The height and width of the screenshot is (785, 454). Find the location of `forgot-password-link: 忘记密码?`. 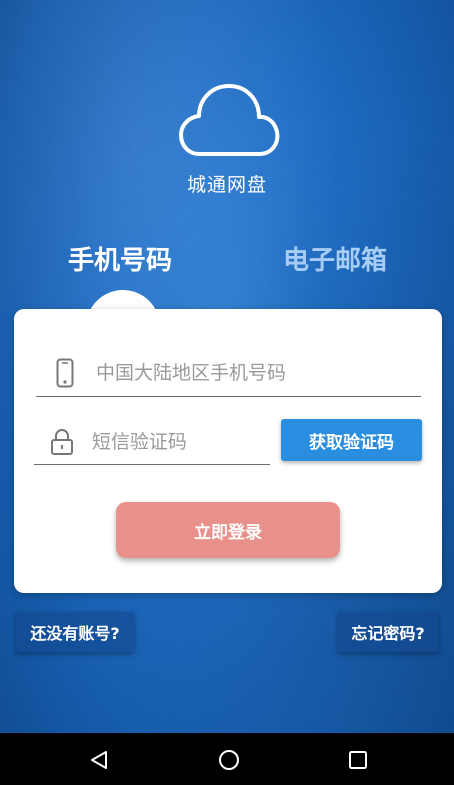

forgot-password-link: 忘记密码? is located at coordinates (388, 632).